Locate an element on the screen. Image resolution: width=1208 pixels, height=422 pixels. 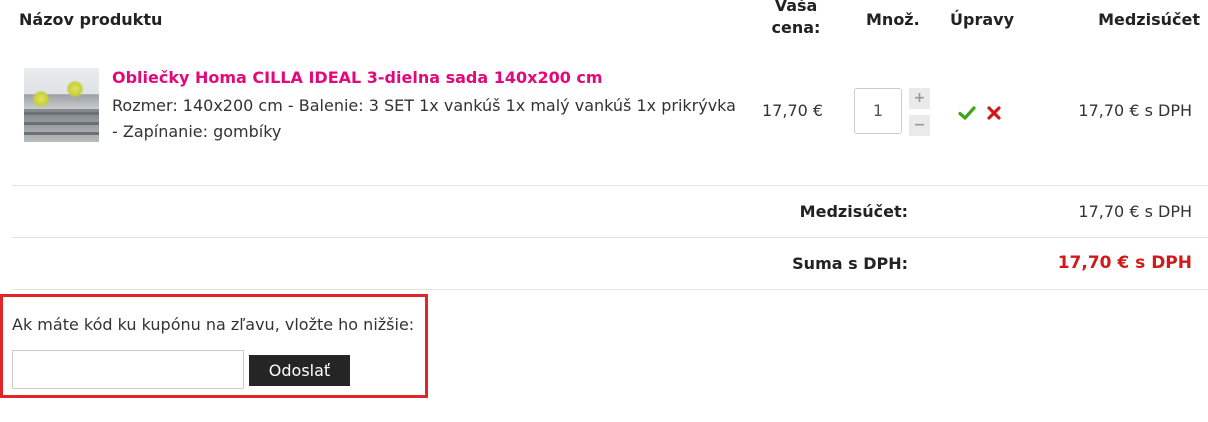
checkmark-icon is located at coordinates (967, 113).